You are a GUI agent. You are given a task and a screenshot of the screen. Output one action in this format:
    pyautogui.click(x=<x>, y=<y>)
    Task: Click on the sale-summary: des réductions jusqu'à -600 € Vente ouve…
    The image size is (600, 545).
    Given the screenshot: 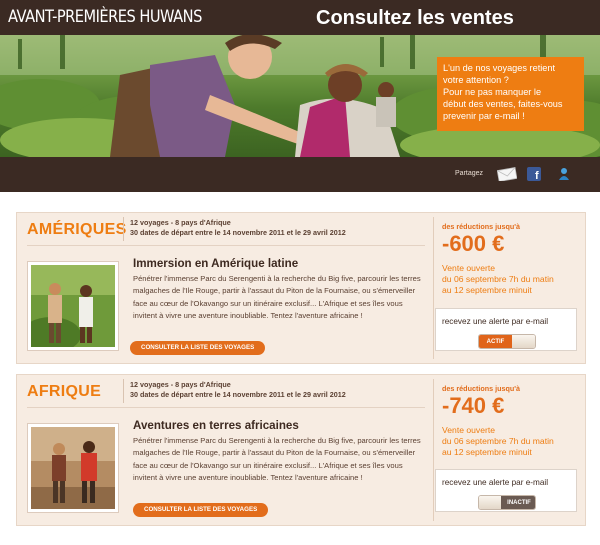 What is the action you would take?
    pyautogui.click(x=510, y=289)
    